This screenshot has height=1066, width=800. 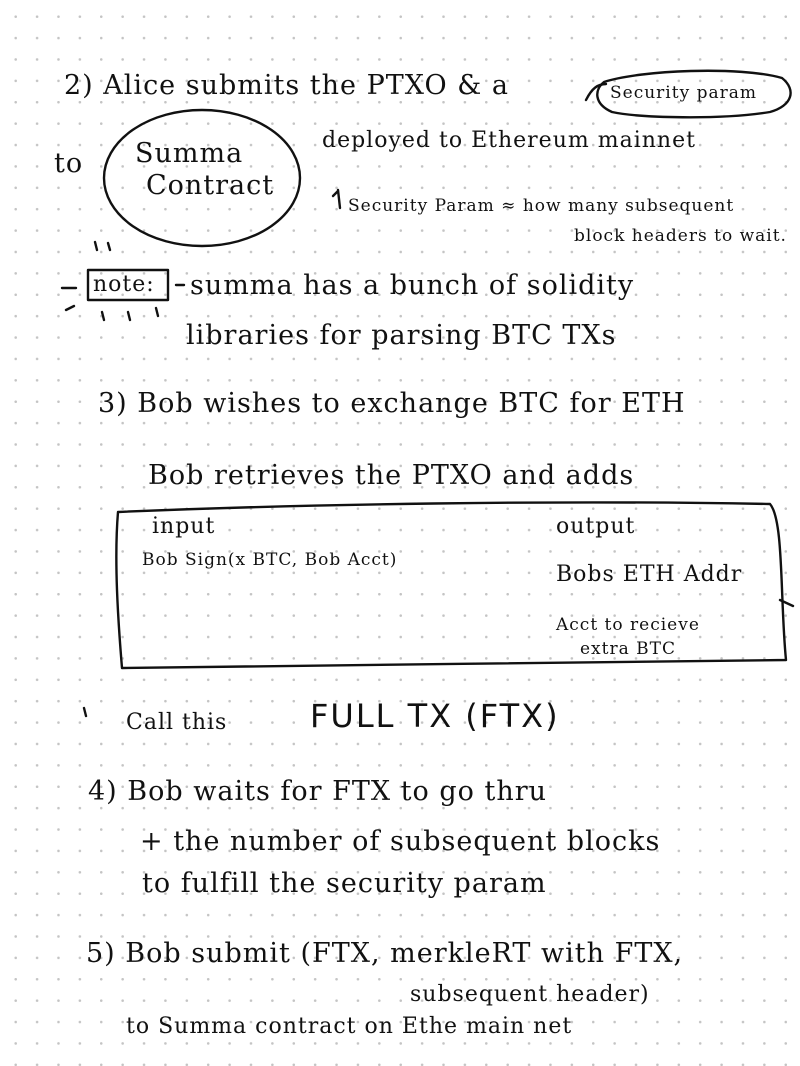 I want to click on step3-heading: 3) Bob wishes to exchange BTC for ETH, so click(x=392, y=403).